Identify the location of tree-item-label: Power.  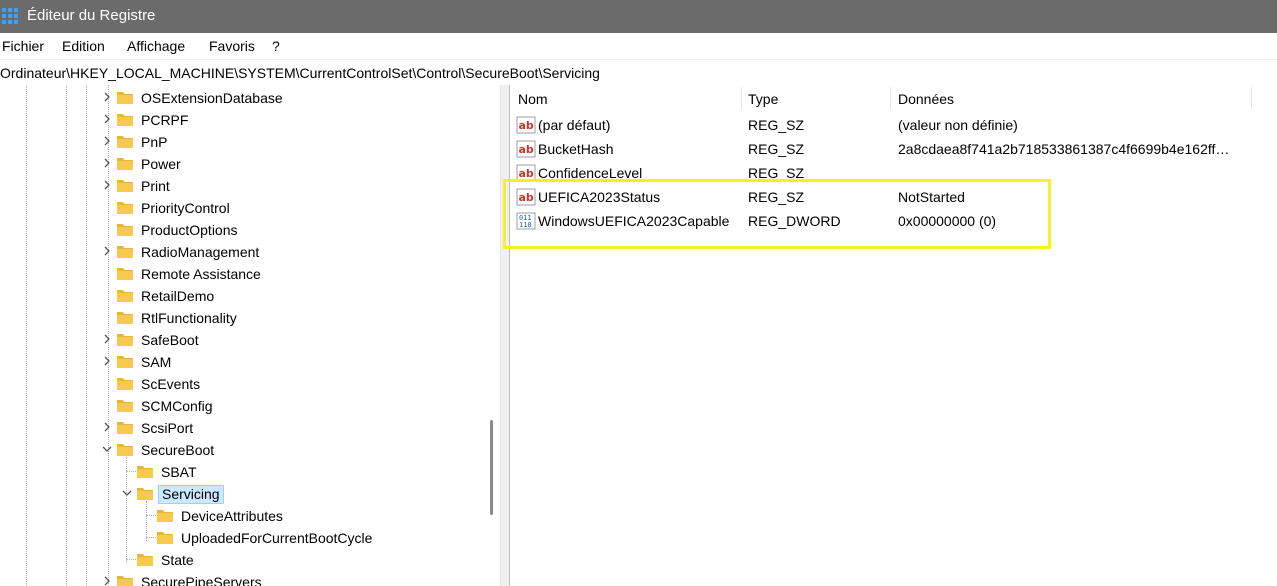
(161, 164).